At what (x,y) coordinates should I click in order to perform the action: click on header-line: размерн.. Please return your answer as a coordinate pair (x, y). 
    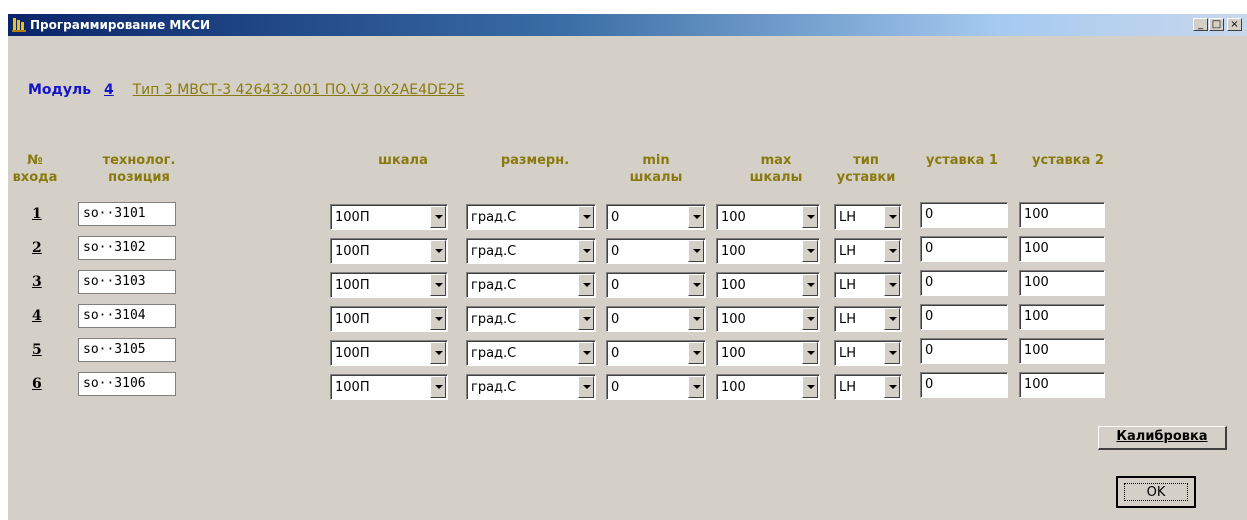
    Looking at the image, I should click on (535, 160).